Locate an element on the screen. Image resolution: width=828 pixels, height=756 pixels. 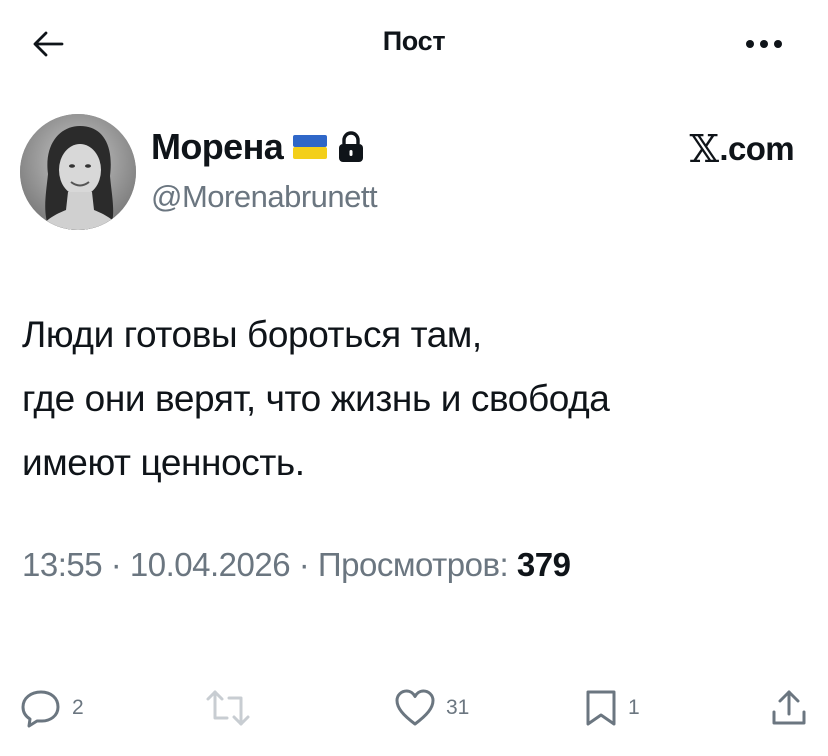
like-button: 31 is located at coordinates (431, 708).